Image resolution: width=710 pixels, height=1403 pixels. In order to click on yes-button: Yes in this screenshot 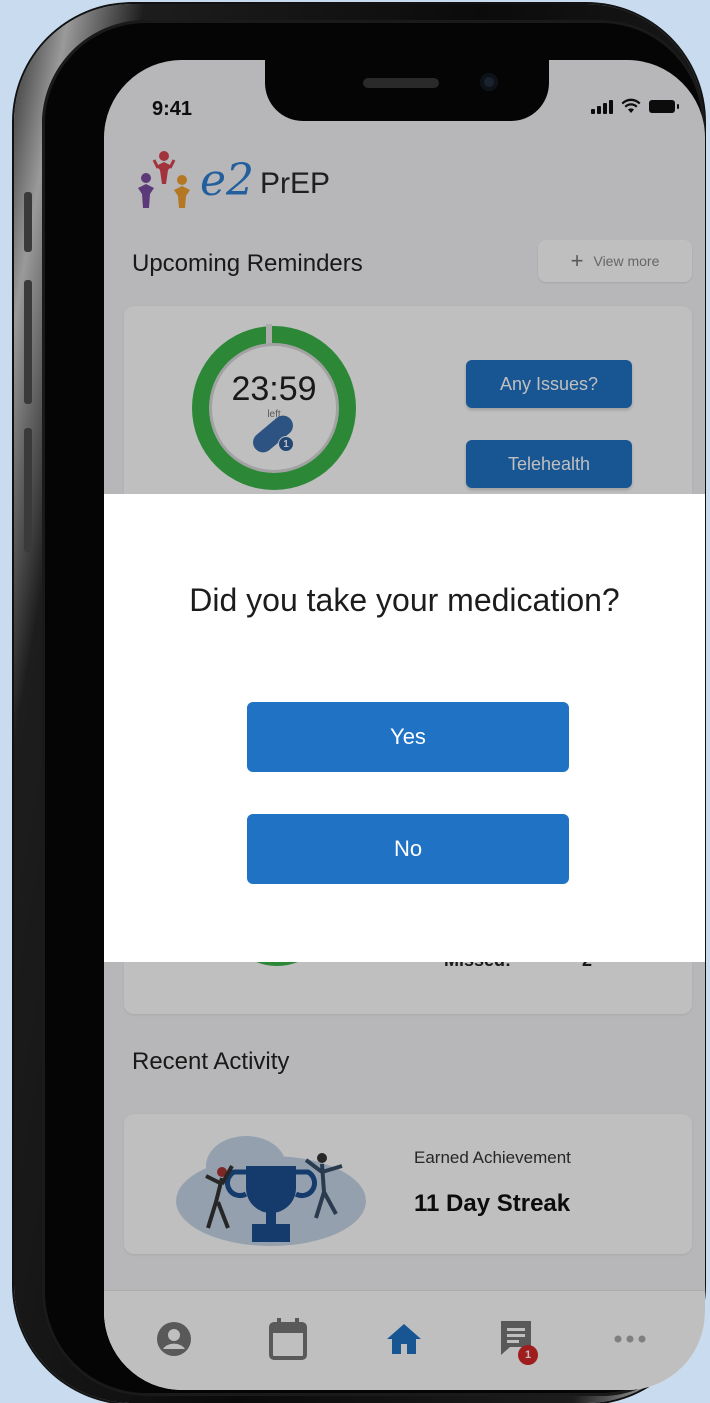, I will do `click(408, 737)`.